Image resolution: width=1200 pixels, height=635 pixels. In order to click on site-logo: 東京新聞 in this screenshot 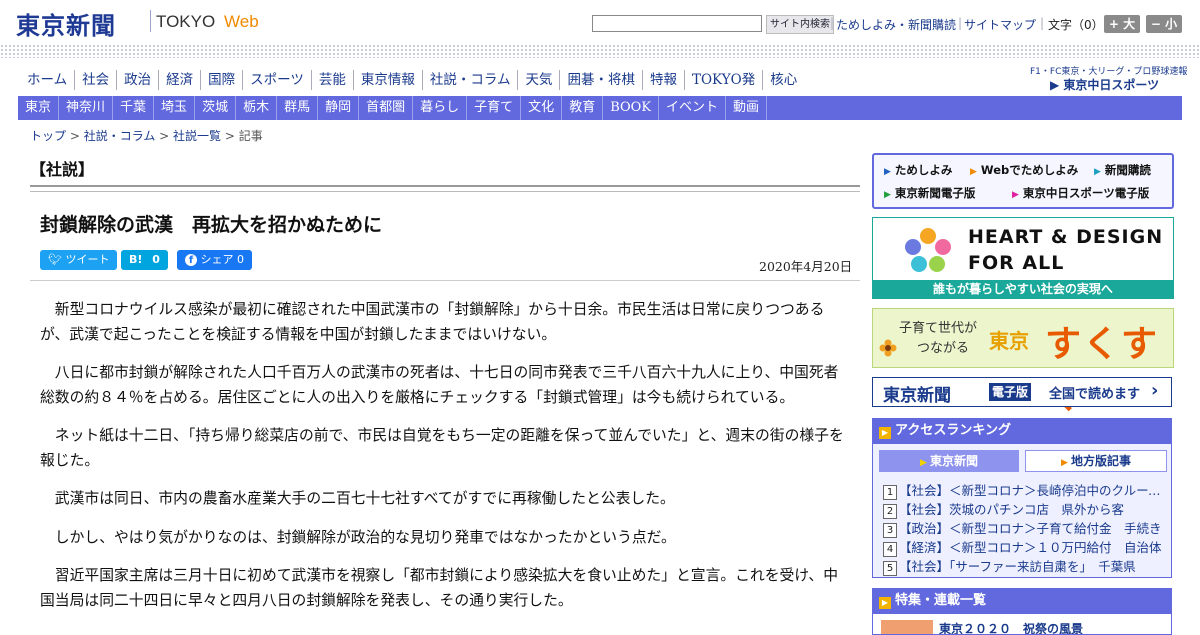, I will do `click(66, 23)`.